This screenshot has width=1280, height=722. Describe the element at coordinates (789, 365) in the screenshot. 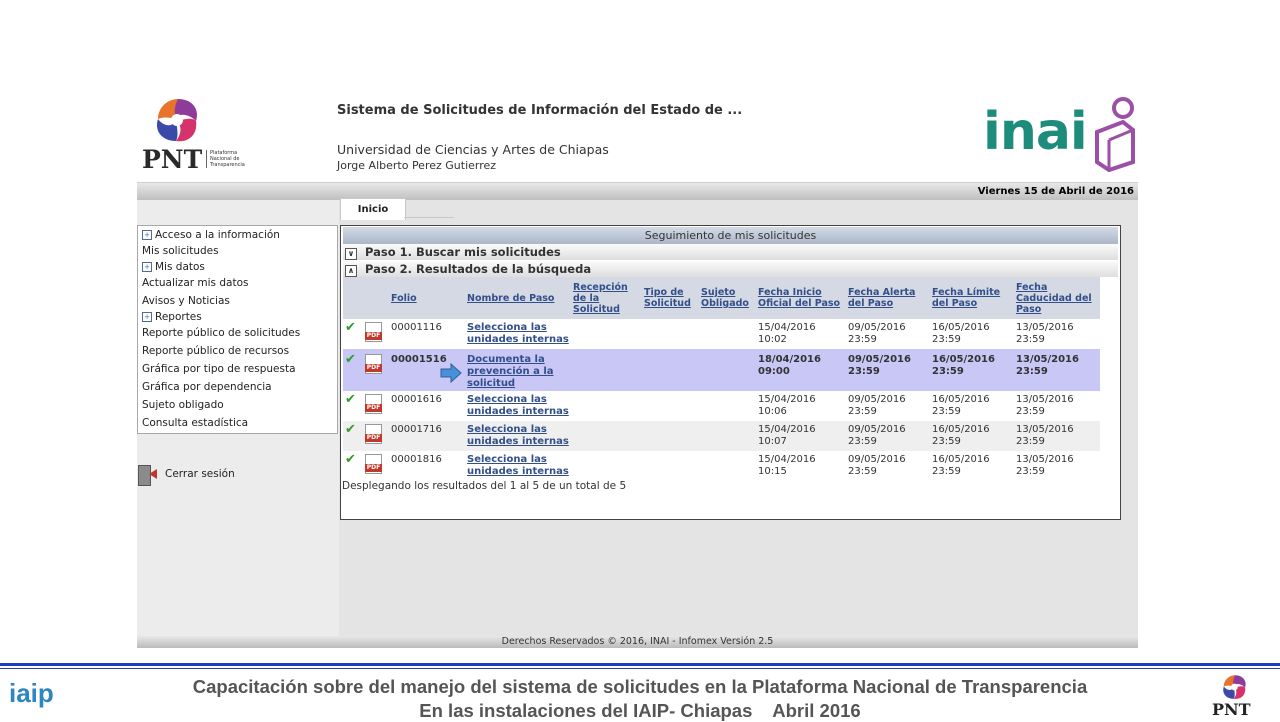

I see `cell-inicio: 18/04/2016 09:00` at that location.